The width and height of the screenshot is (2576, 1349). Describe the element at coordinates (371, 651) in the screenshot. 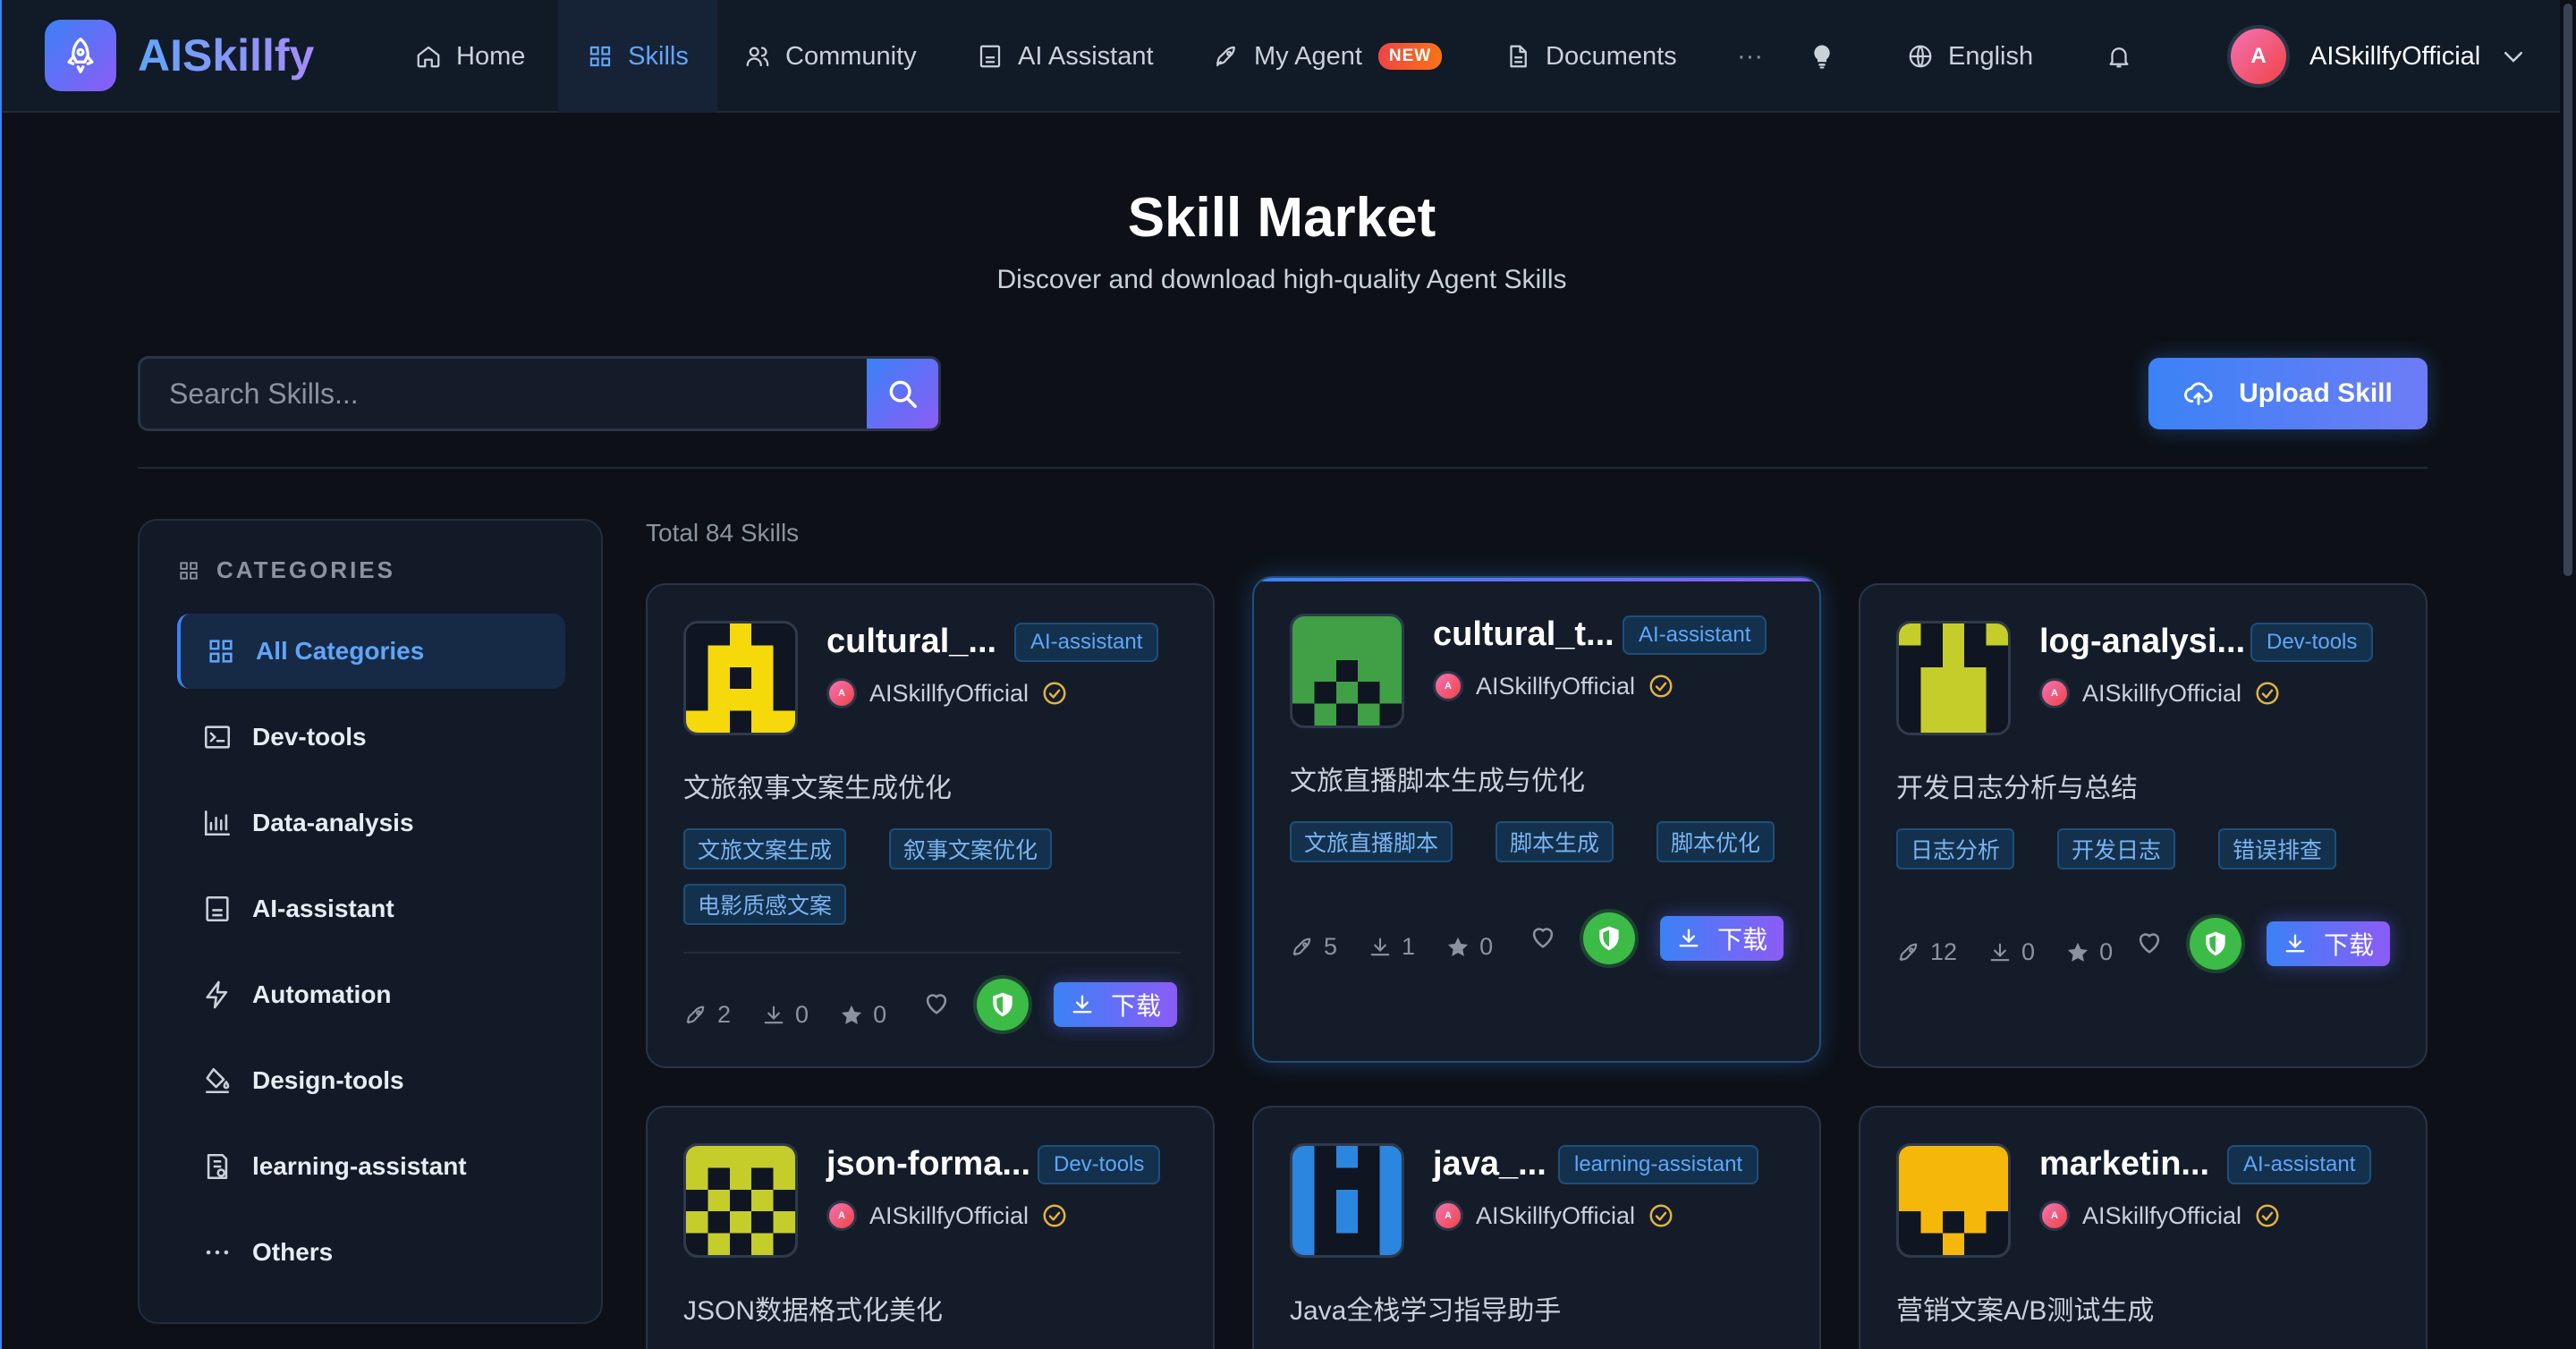

I see `category-all: All Categories` at that location.